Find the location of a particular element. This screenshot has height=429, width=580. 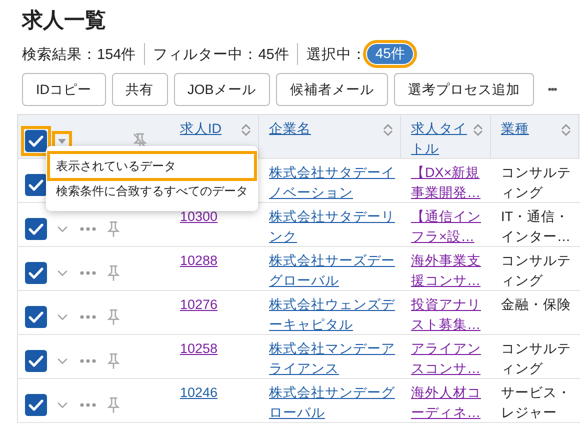

action-button: IDコピー is located at coordinates (64, 89).